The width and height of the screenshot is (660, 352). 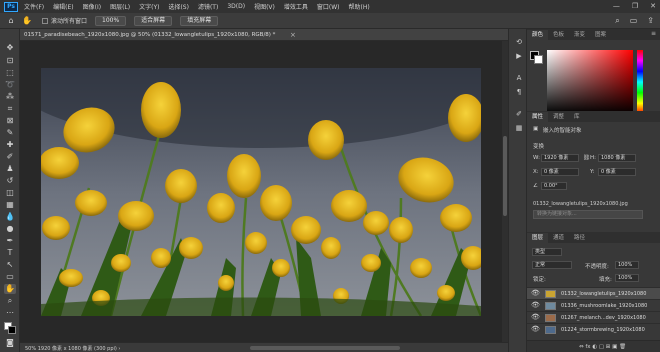 I want to click on opacity-field: 100%, so click(x=627, y=265).